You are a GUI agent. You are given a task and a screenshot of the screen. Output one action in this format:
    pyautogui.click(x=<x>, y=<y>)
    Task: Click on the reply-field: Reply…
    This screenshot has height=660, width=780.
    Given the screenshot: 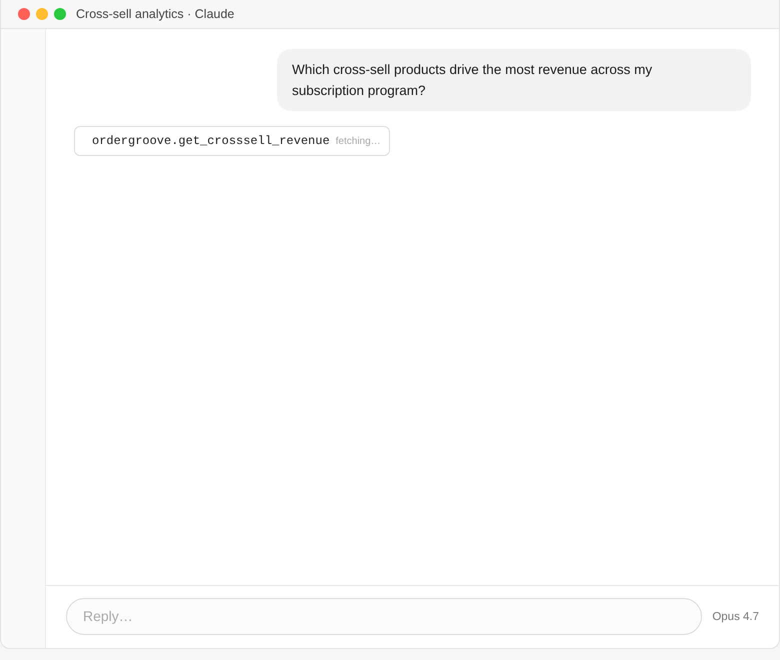 What is the action you would take?
    pyautogui.click(x=384, y=616)
    